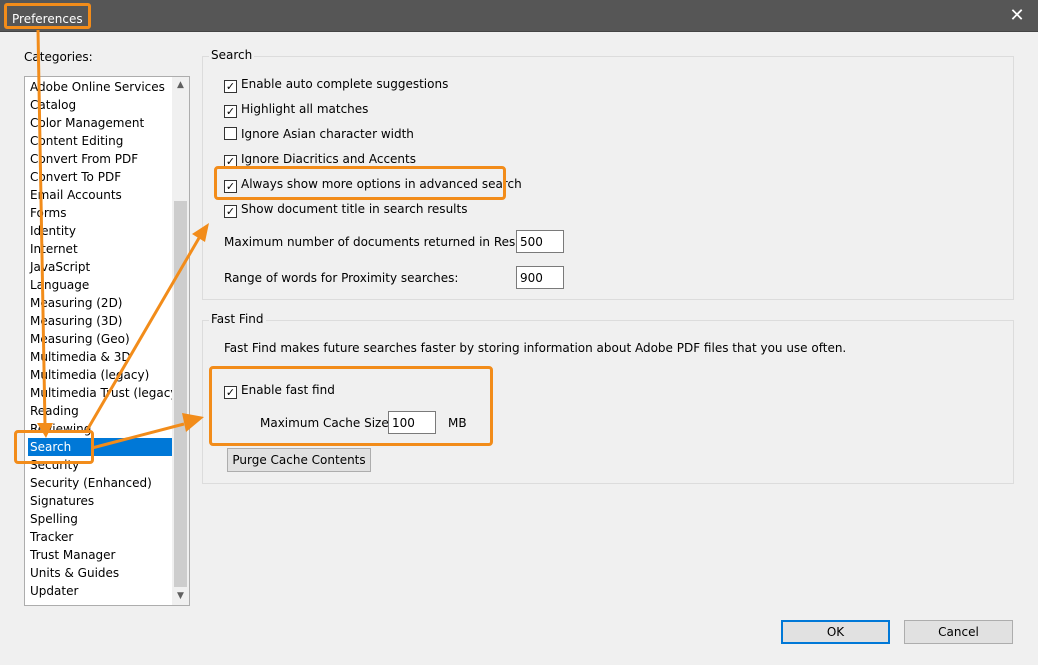 The image size is (1038, 665). What do you see at coordinates (412, 422) in the screenshot?
I see `cache-size-input` at bounding box center [412, 422].